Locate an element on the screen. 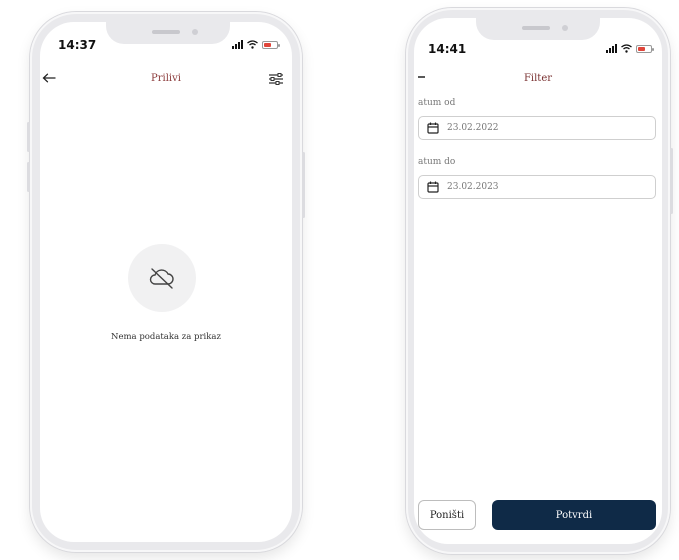 The height and width of the screenshot is (560, 679). date-to-field: 23.02.2023 is located at coordinates (537, 187).